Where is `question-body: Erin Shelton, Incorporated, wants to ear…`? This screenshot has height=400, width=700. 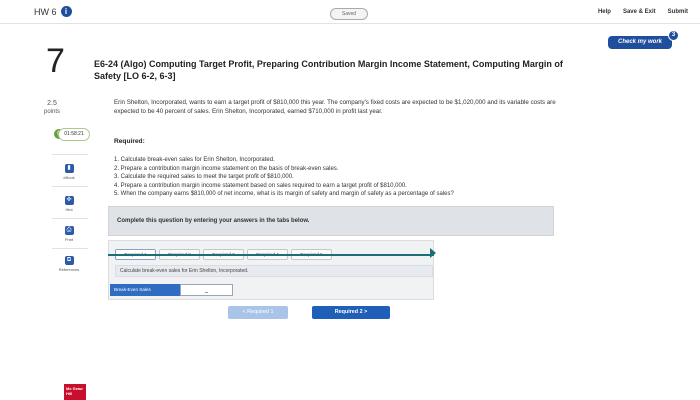 question-body: Erin Shelton, Incorporated, wants to ear… is located at coordinates (335, 107).